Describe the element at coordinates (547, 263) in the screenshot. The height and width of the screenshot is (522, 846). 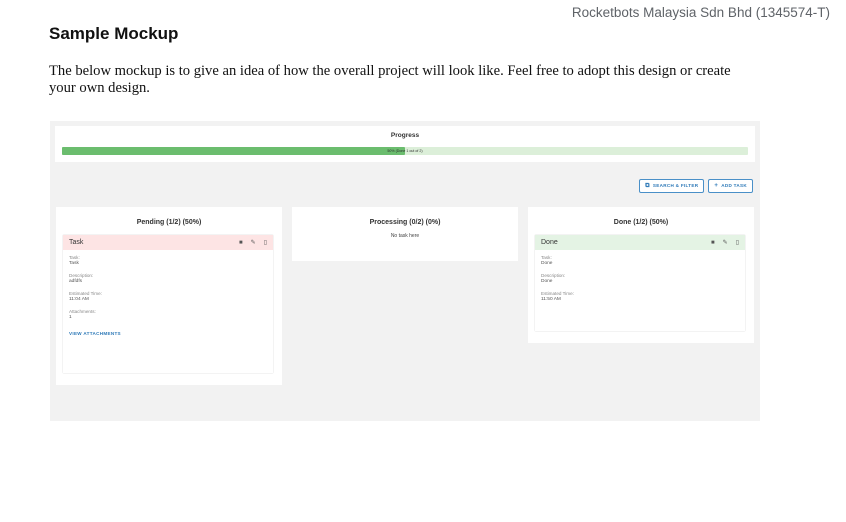
I see `task-field-value: Done` at that location.